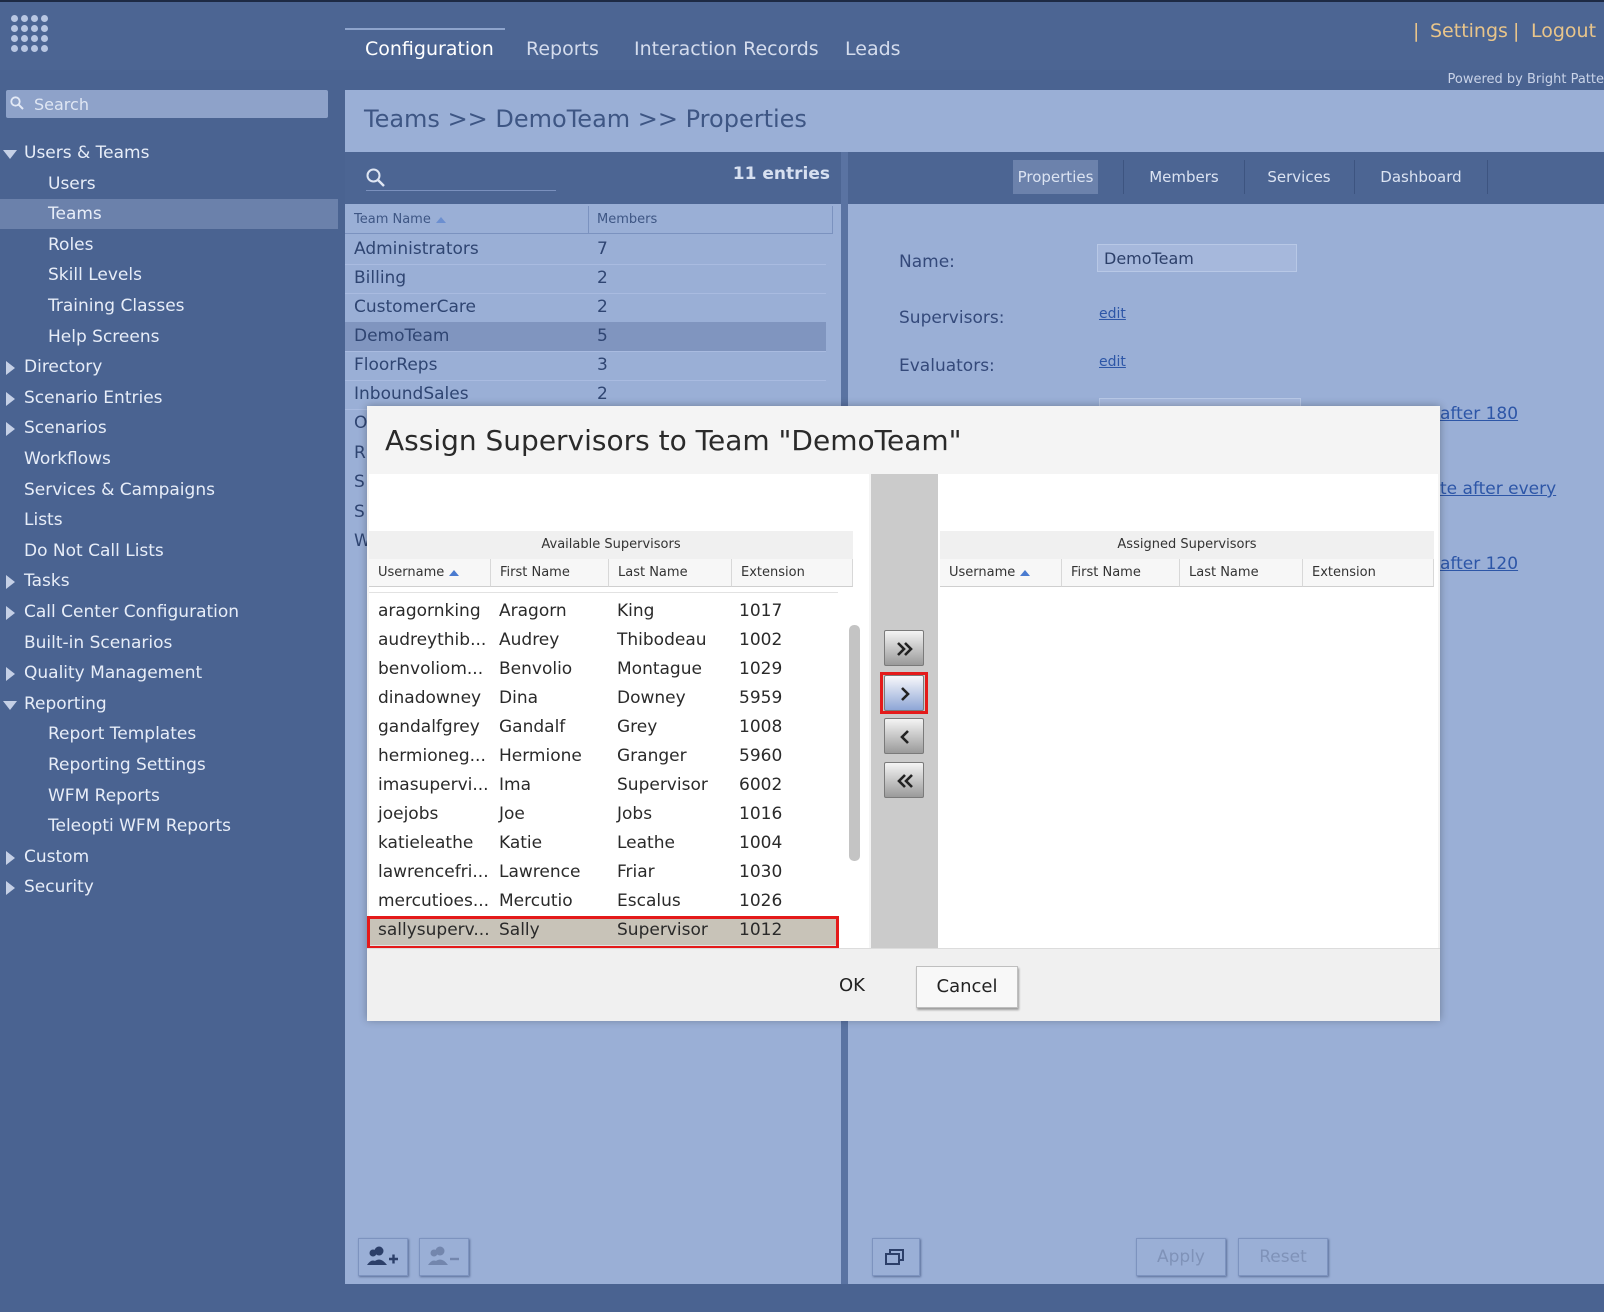  Describe the element at coordinates (562, 49) in the screenshot. I see `tab-reports: Reports` at that location.